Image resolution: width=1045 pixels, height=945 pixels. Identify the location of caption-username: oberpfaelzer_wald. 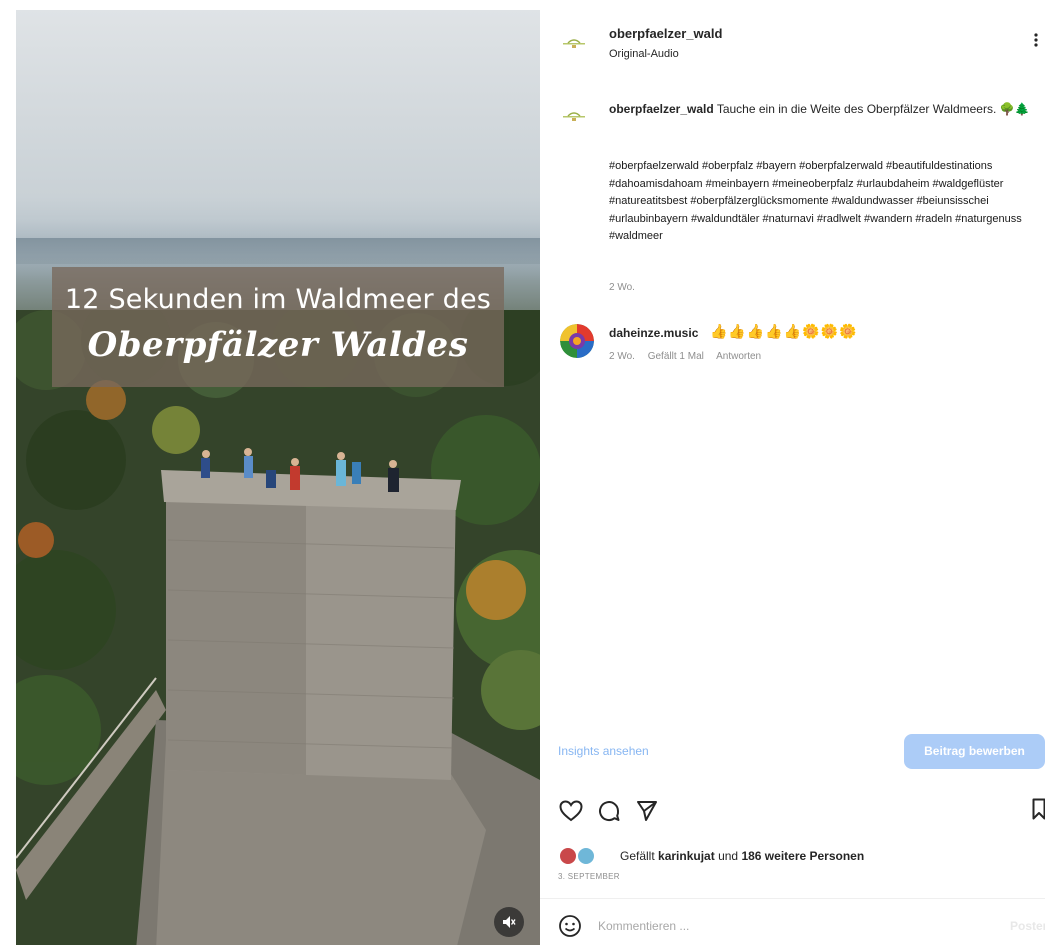
(661, 109).